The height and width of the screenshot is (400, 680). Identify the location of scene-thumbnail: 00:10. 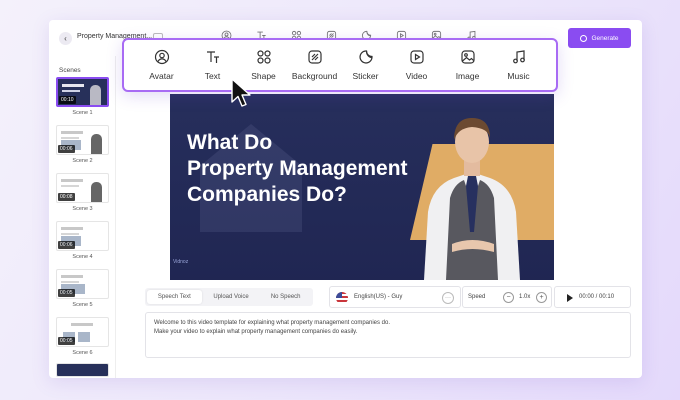
(82, 92).